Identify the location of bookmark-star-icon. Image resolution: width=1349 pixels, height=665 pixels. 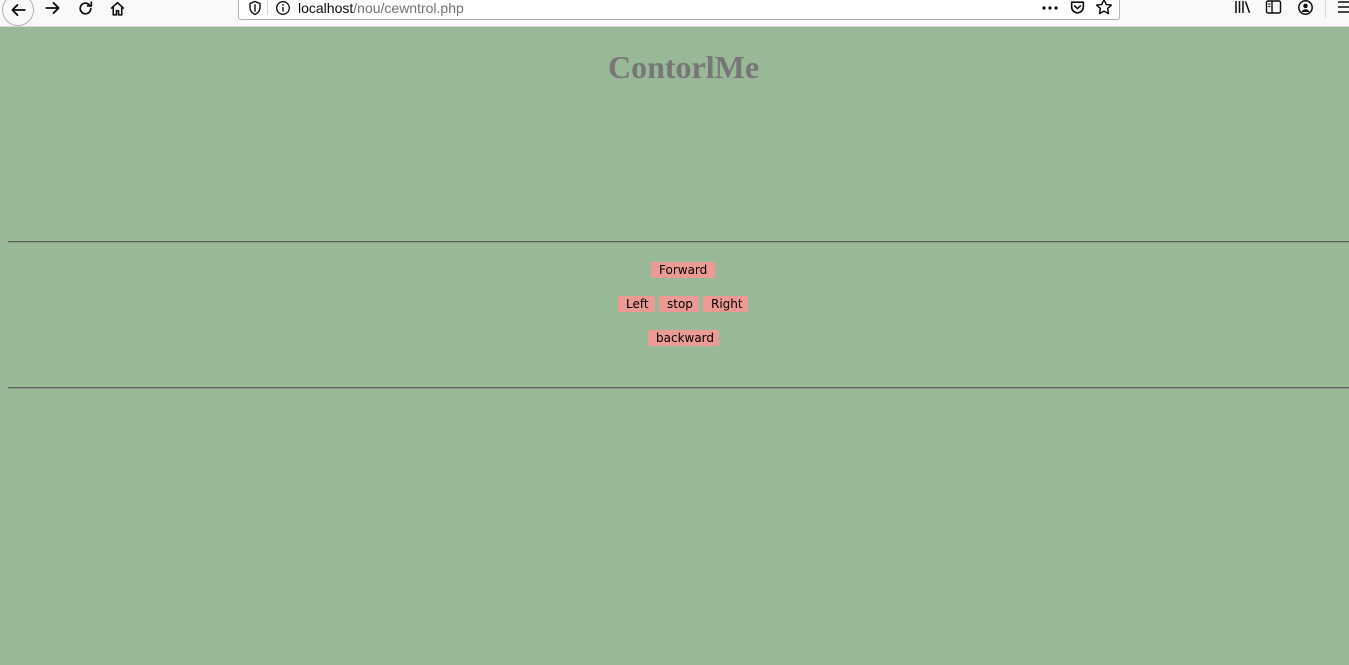
(1104, 8).